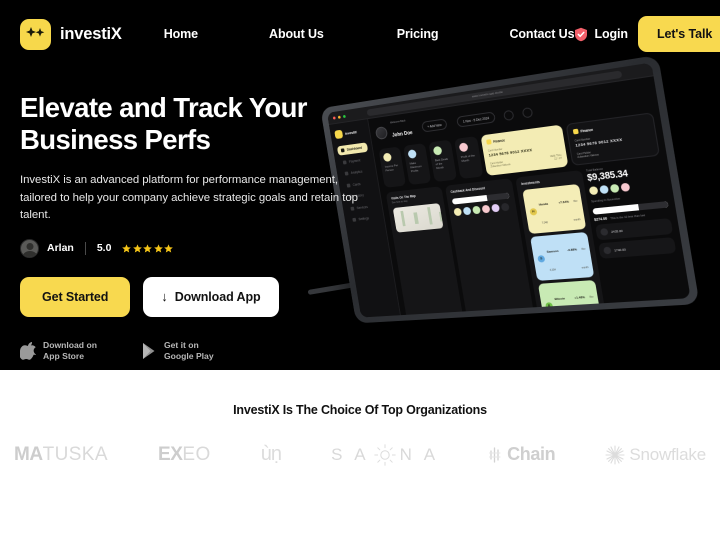 This screenshot has height=540, width=720. Describe the element at coordinates (601, 34) in the screenshot. I see `login-button: Login` at that location.